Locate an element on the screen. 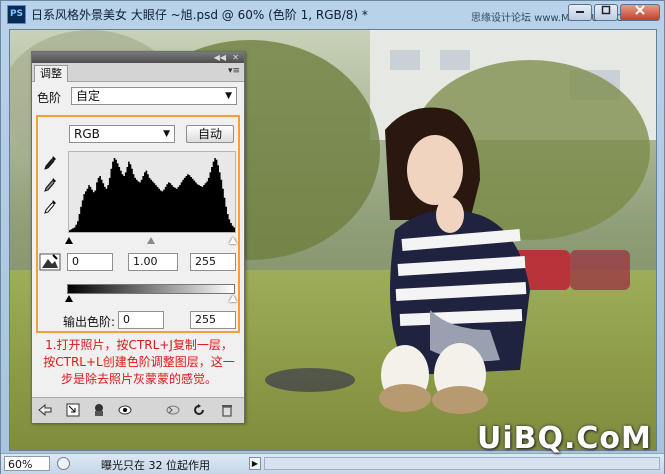 This screenshot has width=665, height=474. minimize-button is located at coordinates (580, 12).